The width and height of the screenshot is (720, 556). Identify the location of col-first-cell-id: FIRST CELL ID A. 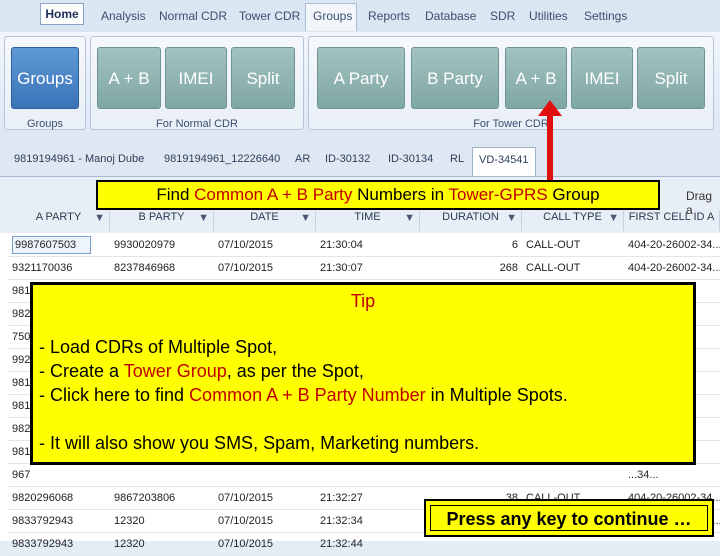
(672, 221).